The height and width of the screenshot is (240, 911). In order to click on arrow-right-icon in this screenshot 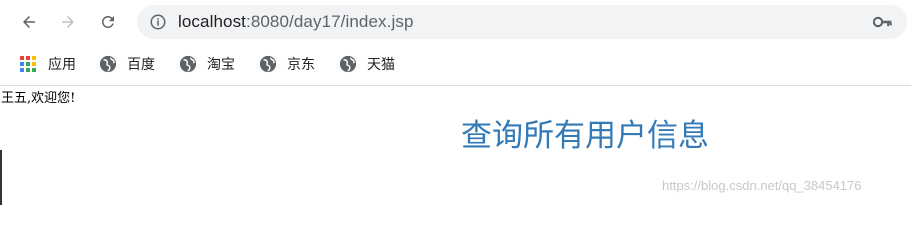, I will do `click(68, 22)`.